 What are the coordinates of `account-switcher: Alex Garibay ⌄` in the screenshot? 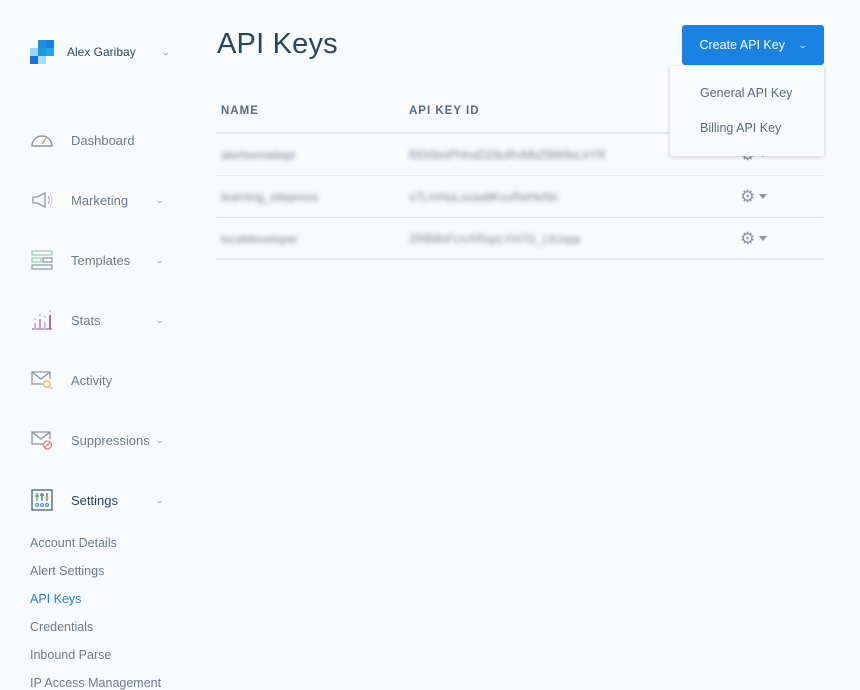 It's located at (101, 52).